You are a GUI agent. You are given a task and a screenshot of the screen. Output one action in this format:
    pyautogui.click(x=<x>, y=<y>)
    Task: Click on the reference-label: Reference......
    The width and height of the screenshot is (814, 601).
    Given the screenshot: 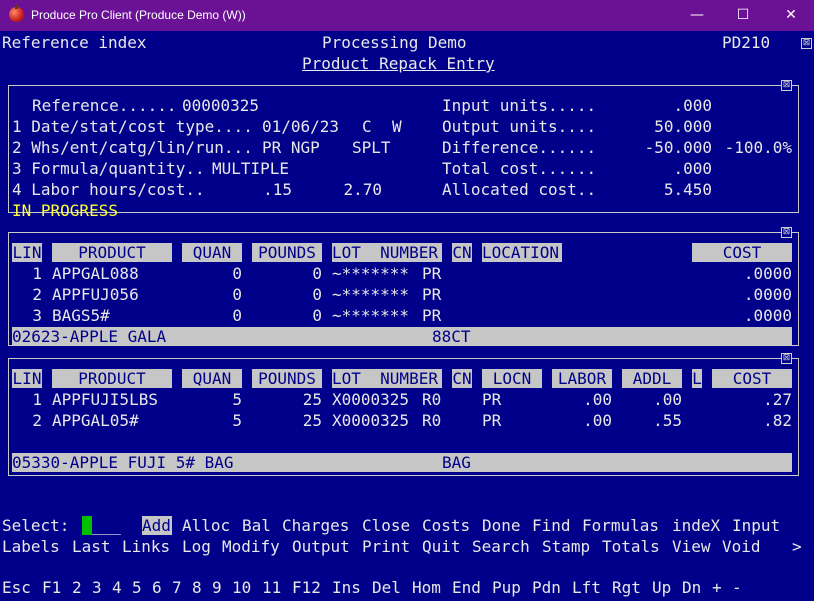 What is the action you would take?
    pyautogui.click(x=104, y=105)
    